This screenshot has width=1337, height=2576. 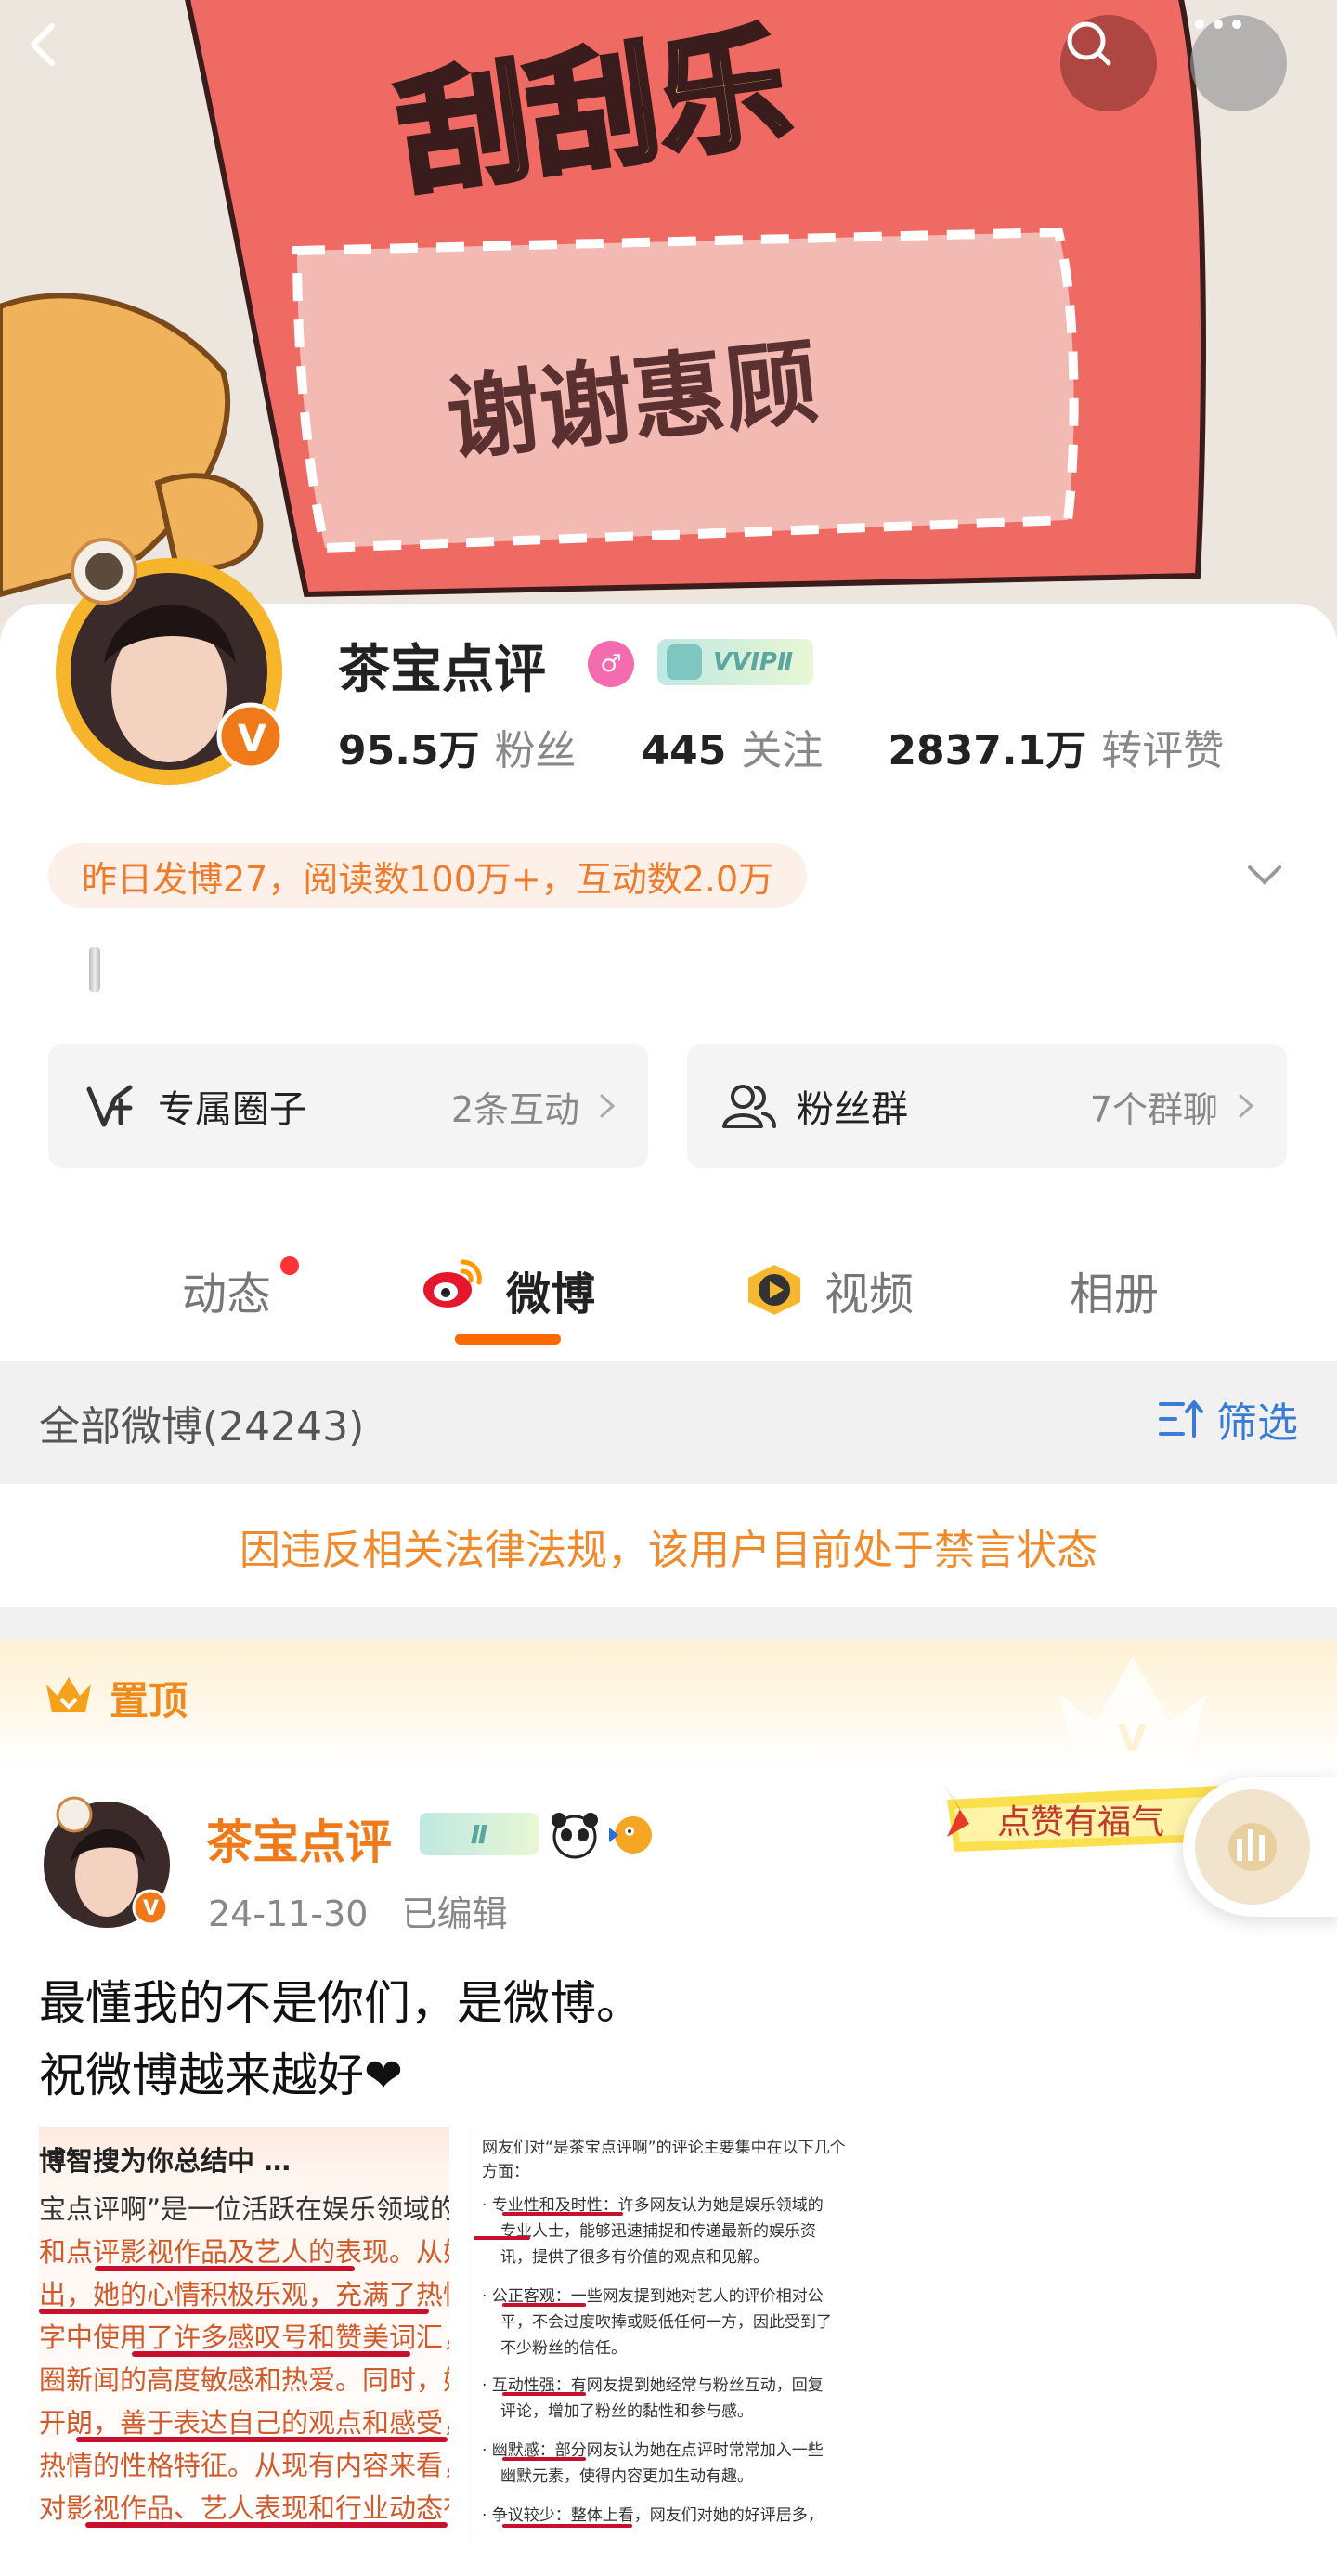 I want to click on back-button, so click(x=67, y=67).